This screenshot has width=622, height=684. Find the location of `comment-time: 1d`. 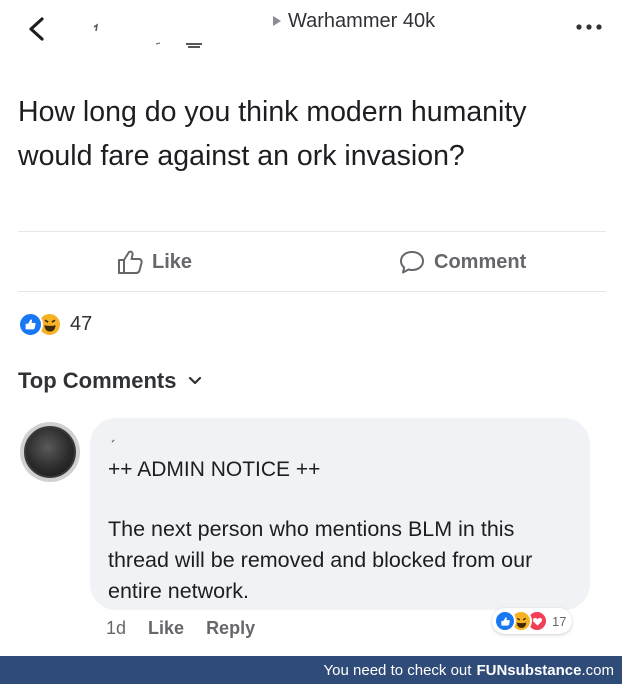

comment-time: 1d is located at coordinates (116, 628).